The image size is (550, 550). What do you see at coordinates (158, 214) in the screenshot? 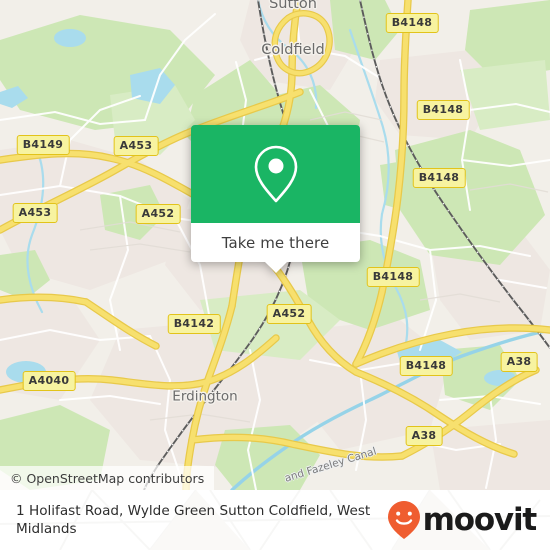
I see `road-shield-a452-1: A452` at bounding box center [158, 214].